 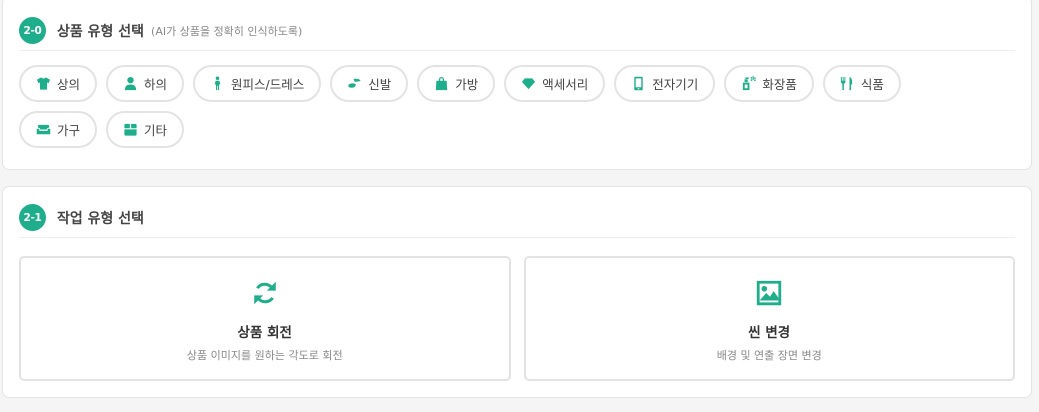 I want to click on bag-icon, so click(x=441, y=84).